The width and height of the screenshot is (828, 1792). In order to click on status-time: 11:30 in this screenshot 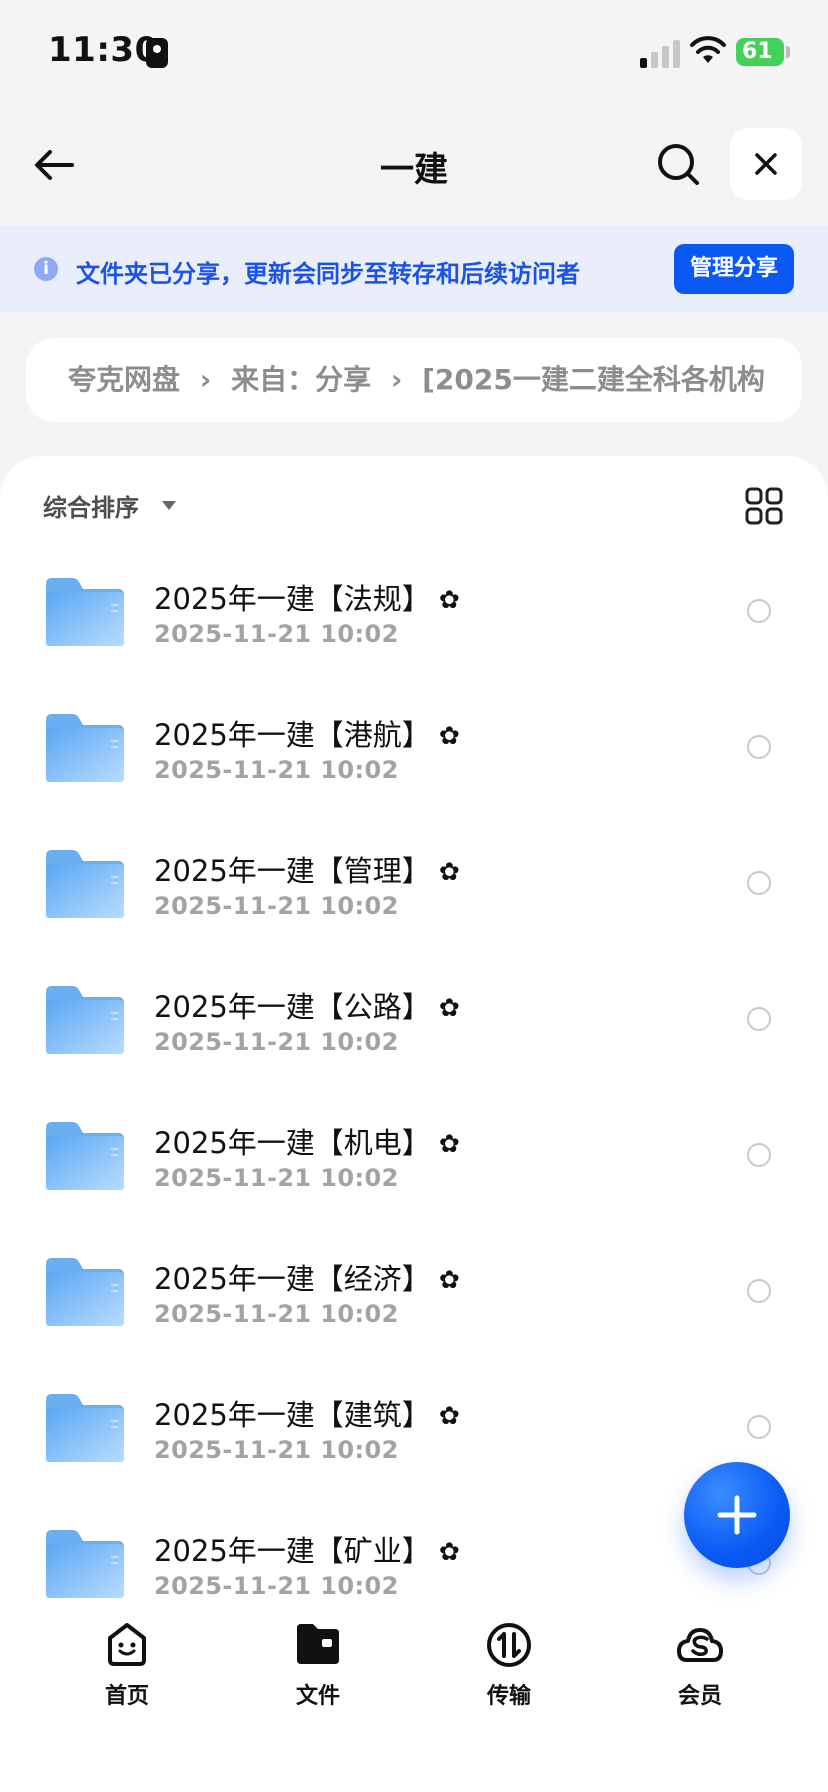, I will do `click(103, 50)`.